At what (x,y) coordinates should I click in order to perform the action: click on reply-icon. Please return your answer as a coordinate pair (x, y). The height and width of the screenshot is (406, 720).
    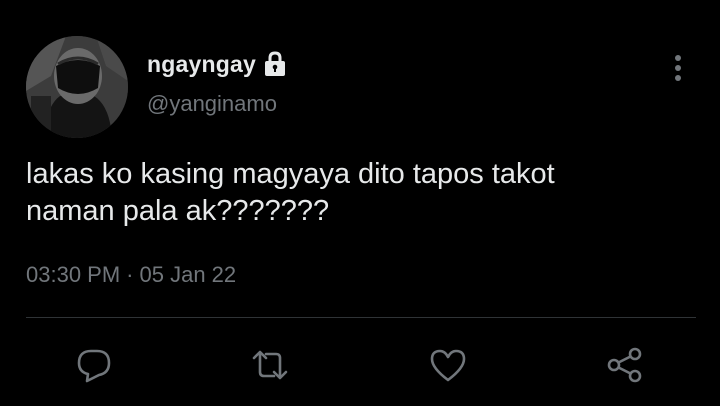
    Looking at the image, I should click on (94, 365).